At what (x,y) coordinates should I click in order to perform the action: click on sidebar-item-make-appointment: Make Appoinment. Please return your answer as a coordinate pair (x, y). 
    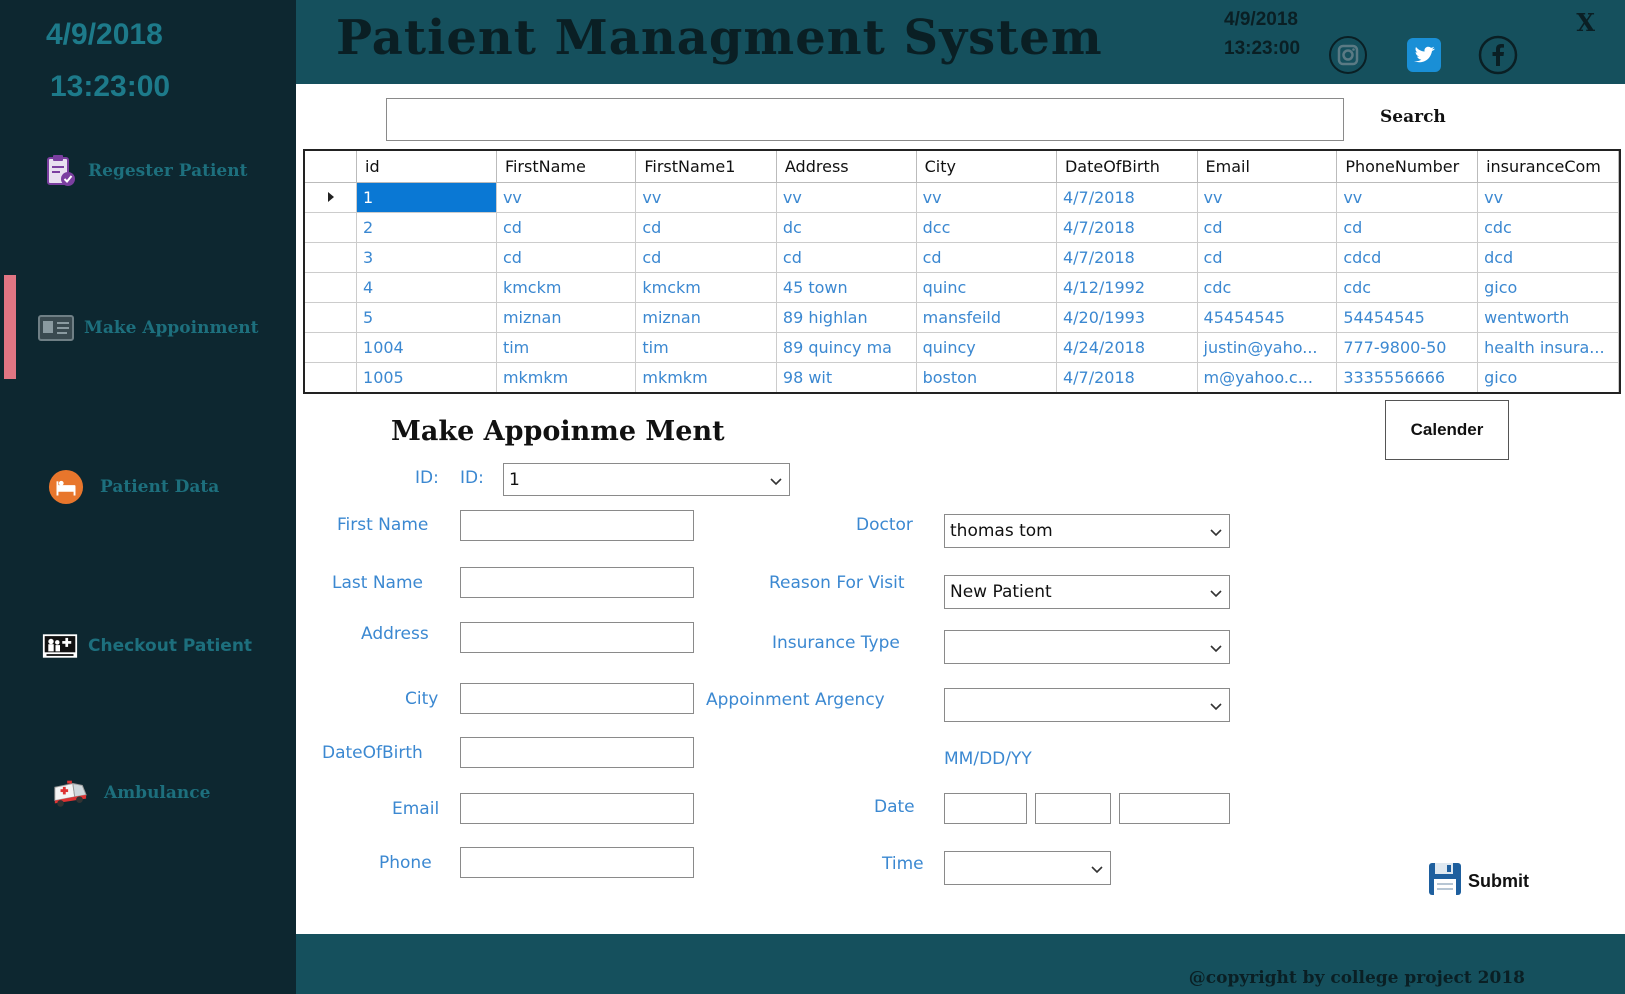
    Looking at the image, I should click on (148, 328).